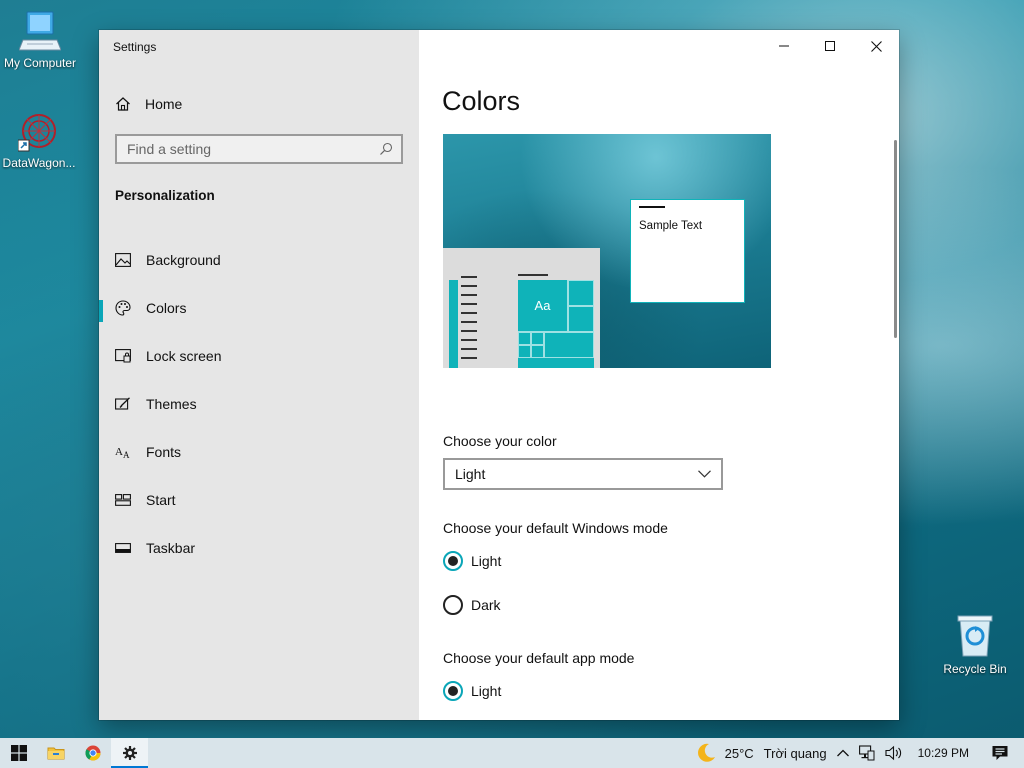 The height and width of the screenshot is (768, 1024). I want to click on search-box, so click(259, 149).